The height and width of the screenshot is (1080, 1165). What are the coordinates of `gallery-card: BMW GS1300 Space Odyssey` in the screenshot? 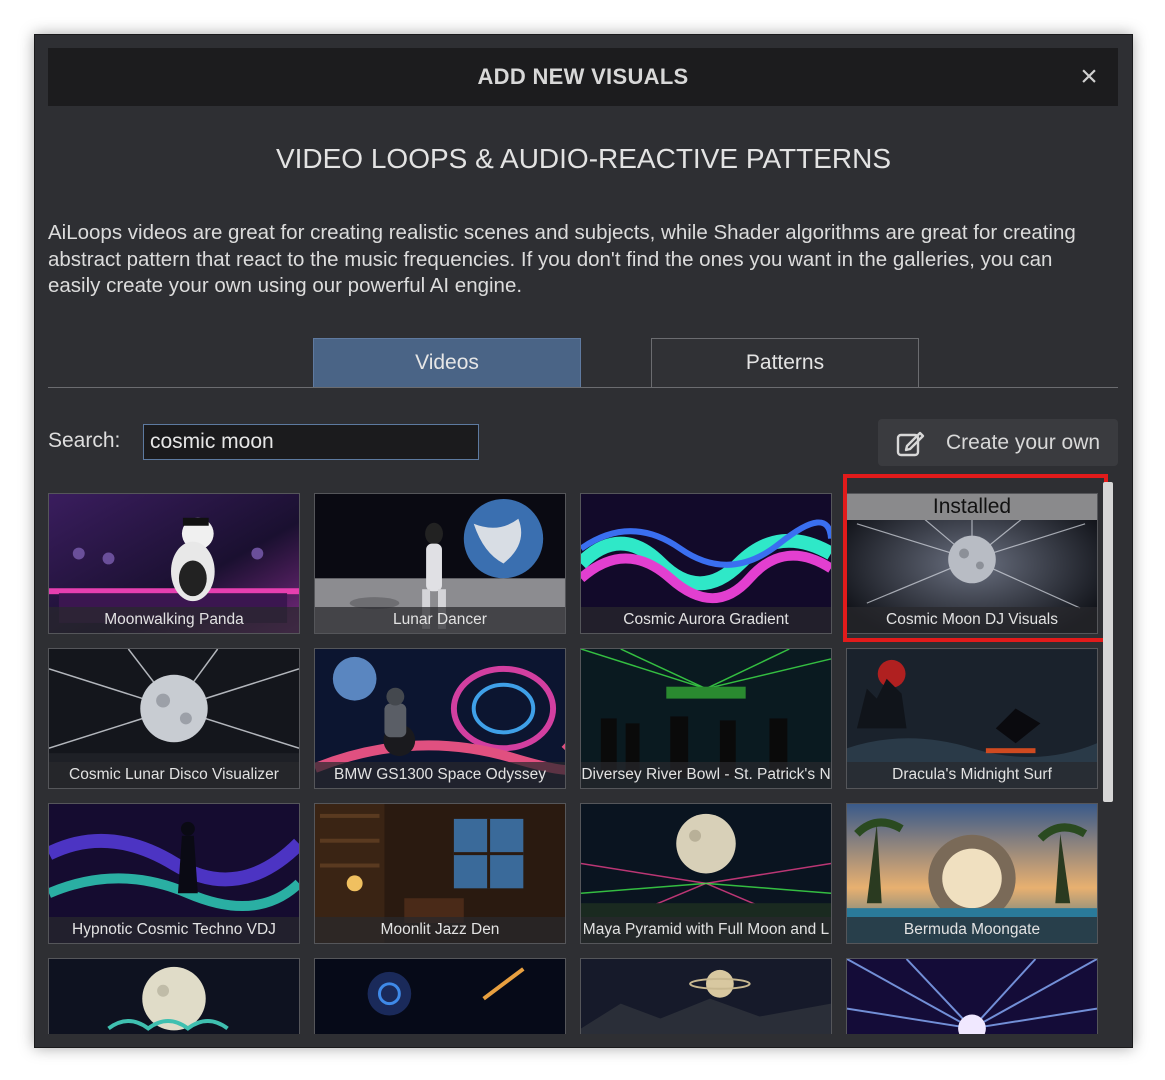 It's located at (440, 718).